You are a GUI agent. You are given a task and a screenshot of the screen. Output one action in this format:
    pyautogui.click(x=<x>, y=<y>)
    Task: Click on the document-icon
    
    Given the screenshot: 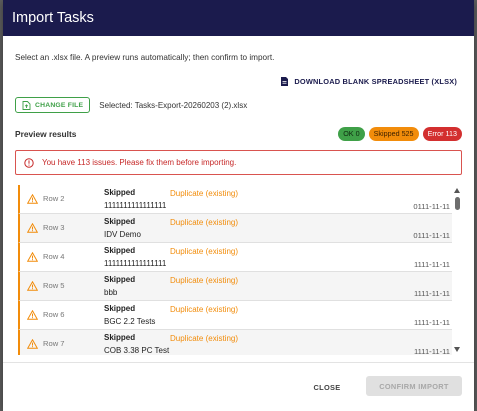 What is the action you would take?
    pyautogui.click(x=285, y=81)
    